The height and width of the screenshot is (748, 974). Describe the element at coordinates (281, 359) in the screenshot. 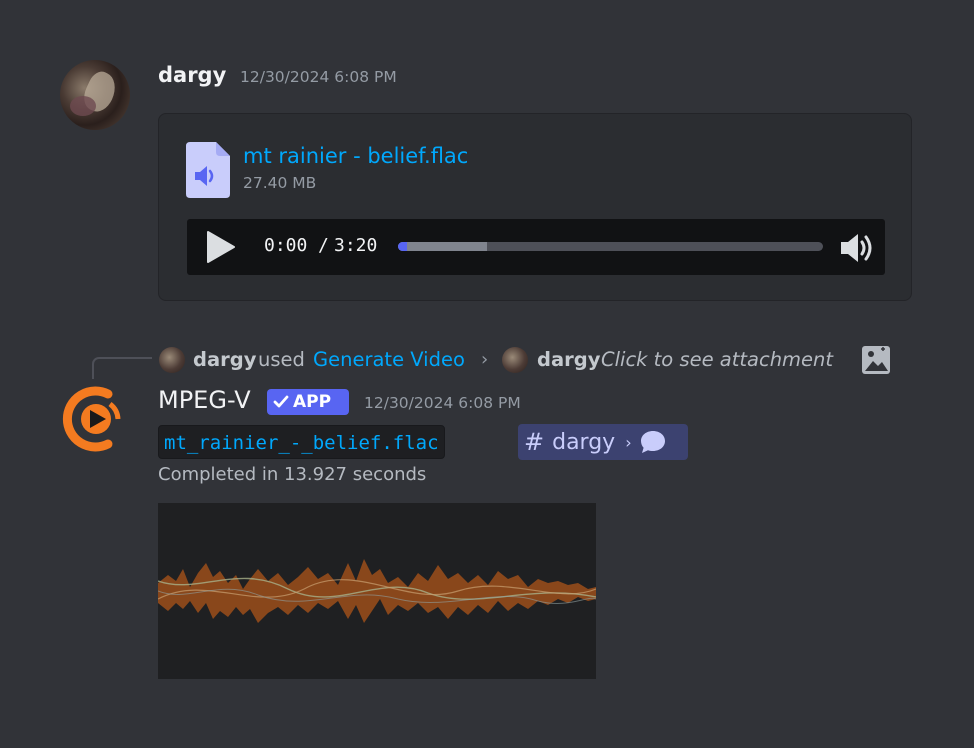

I see `reply-used-text: used` at that location.